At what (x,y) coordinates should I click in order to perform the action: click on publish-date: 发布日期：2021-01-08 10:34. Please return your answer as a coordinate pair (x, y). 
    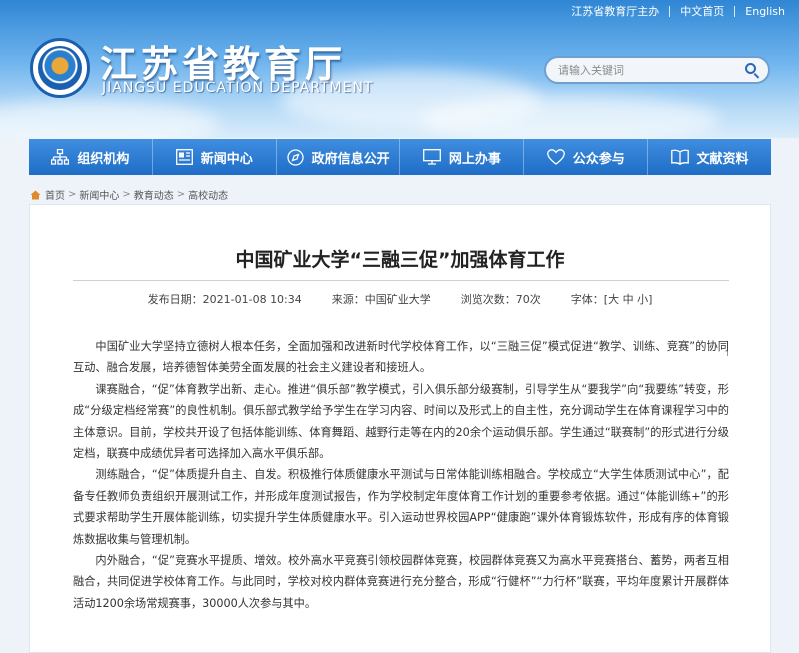
    Looking at the image, I should click on (224, 299).